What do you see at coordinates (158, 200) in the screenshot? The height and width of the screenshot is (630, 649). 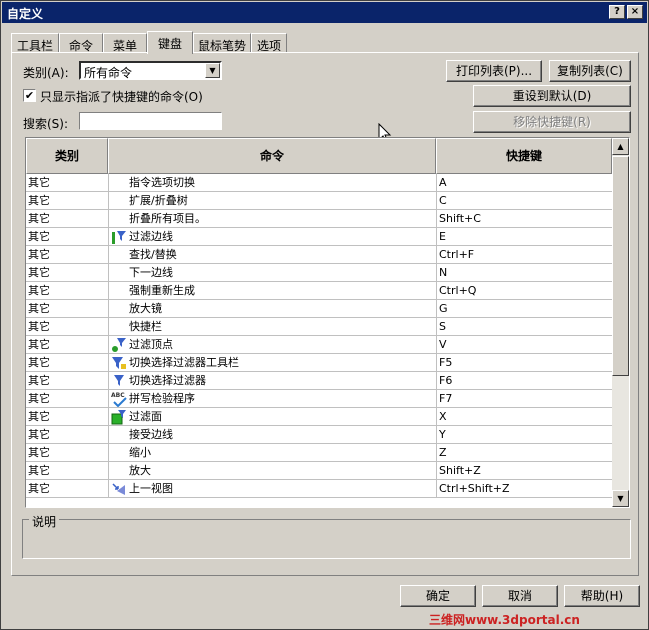 I see `row-command: 扩展/折叠树` at bounding box center [158, 200].